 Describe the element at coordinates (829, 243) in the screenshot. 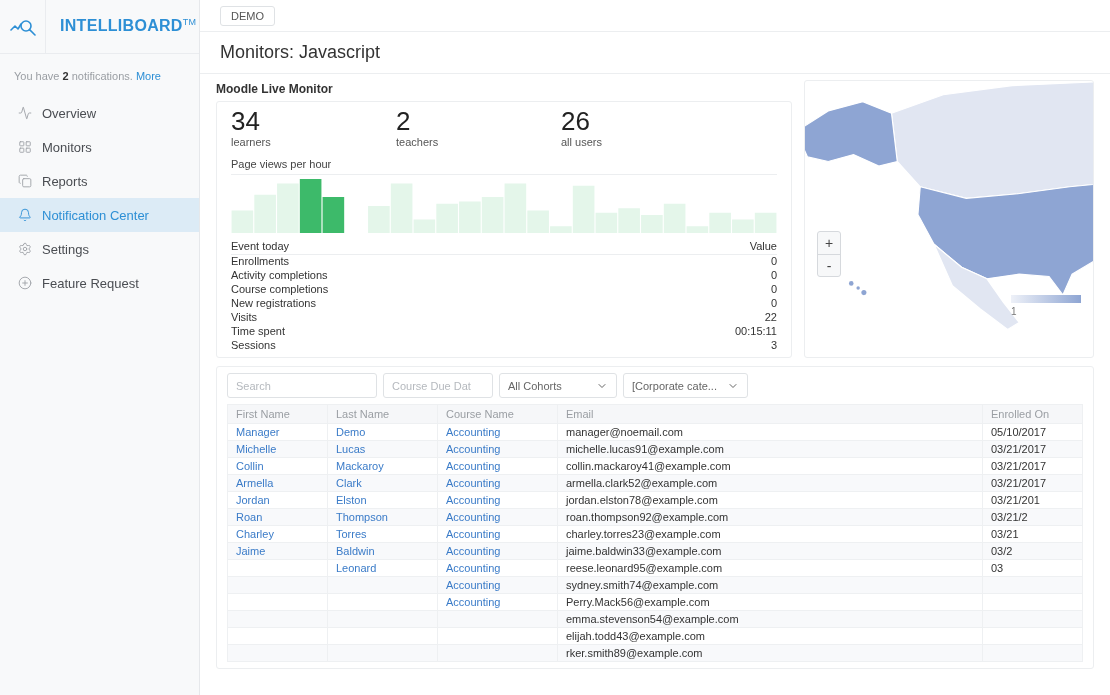

I see `zoom-in-button: +` at that location.